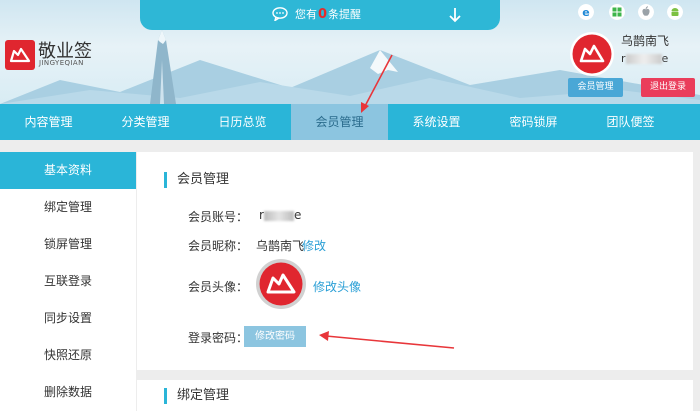  Describe the element at coordinates (68, 355) in the screenshot. I see `sidebar-item-snapshot-restore: 快照还原` at that location.